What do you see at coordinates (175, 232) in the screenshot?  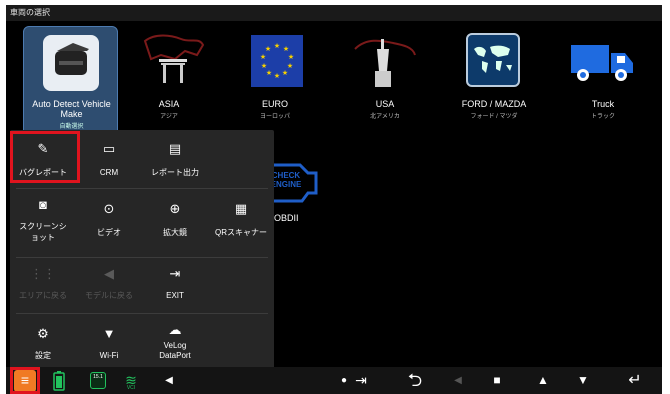 I see `menu-label: 拡大鏡` at bounding box center [175, 232].